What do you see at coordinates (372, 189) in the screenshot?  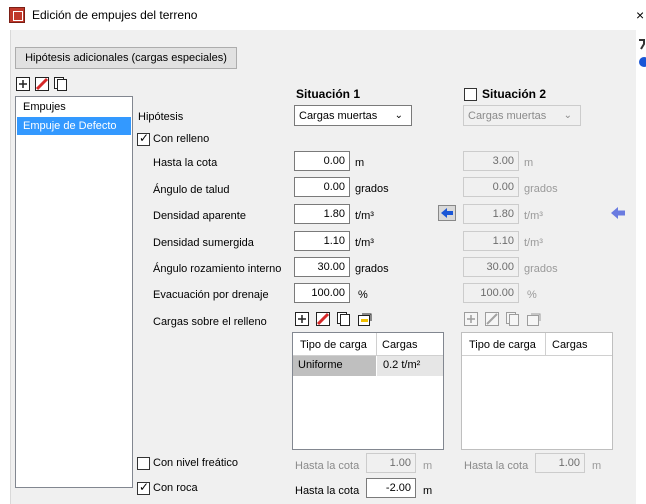 I see `s1-talud-unit: grados` at bounding box center [372, 189].